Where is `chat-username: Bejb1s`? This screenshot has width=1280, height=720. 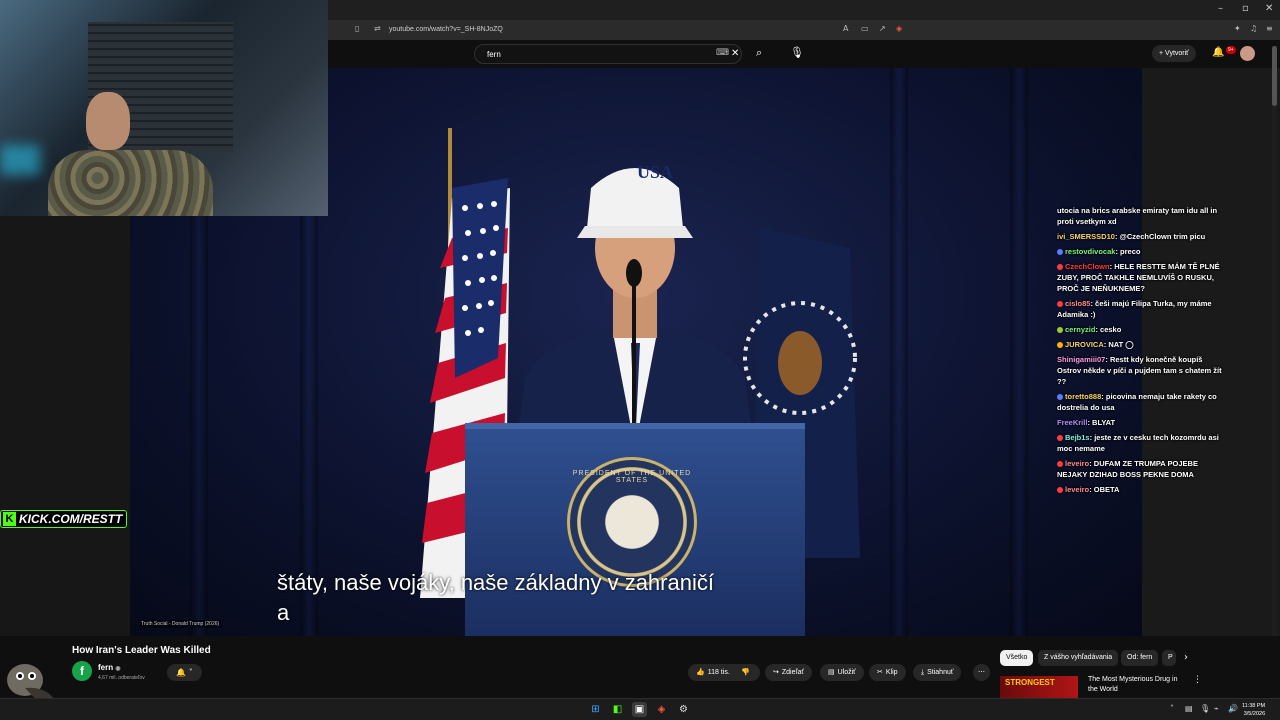
chat-username: Bejb1s is located at coordinates (1077, 437).